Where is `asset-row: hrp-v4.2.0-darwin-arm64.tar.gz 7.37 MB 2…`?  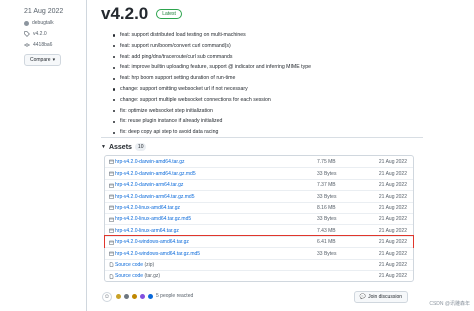 asset-row: hrp-v4.2.0-darwin-arm64.tar.gz 7.37 MB 2… is located at coordinates (259, 184).